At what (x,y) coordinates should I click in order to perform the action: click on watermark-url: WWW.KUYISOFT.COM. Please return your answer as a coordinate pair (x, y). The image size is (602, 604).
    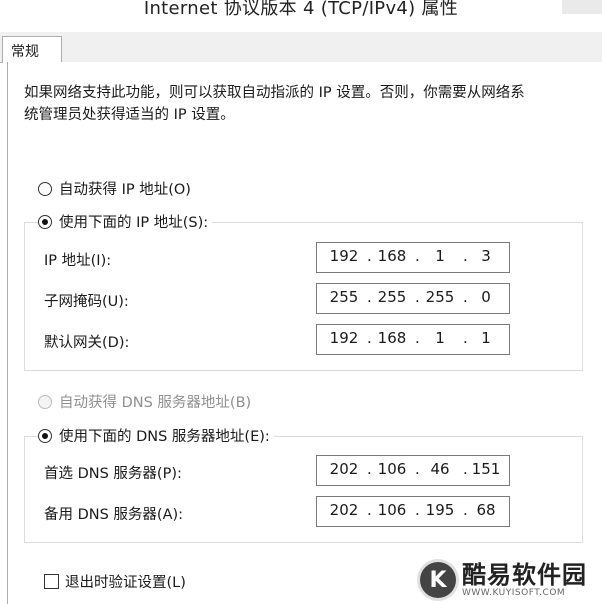
    Looking at the image, I should click on (514, 592).